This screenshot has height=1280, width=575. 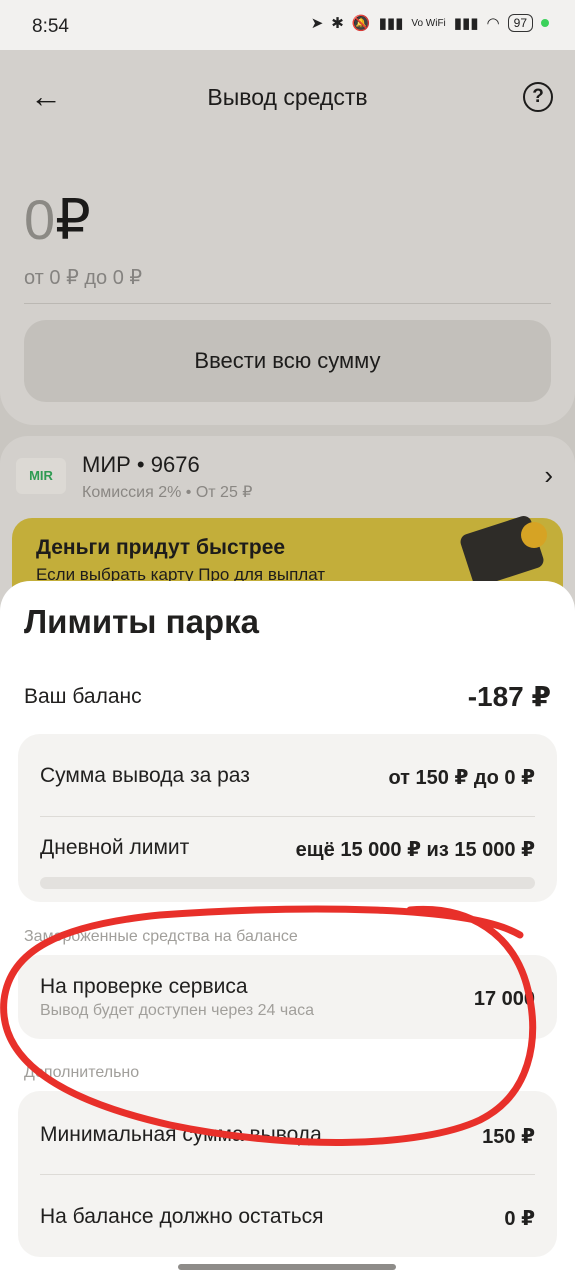 I want to click on amount-display: 0₽, so click(x=57, y=220).